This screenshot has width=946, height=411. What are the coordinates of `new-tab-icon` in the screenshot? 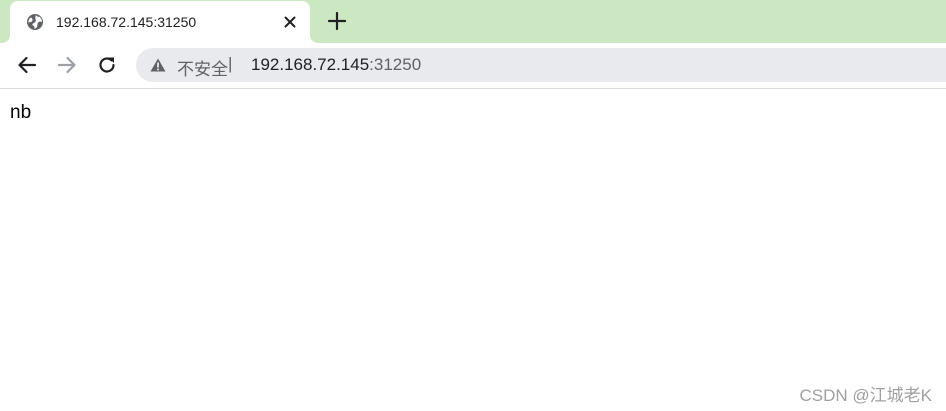 It's located at (337, 21).